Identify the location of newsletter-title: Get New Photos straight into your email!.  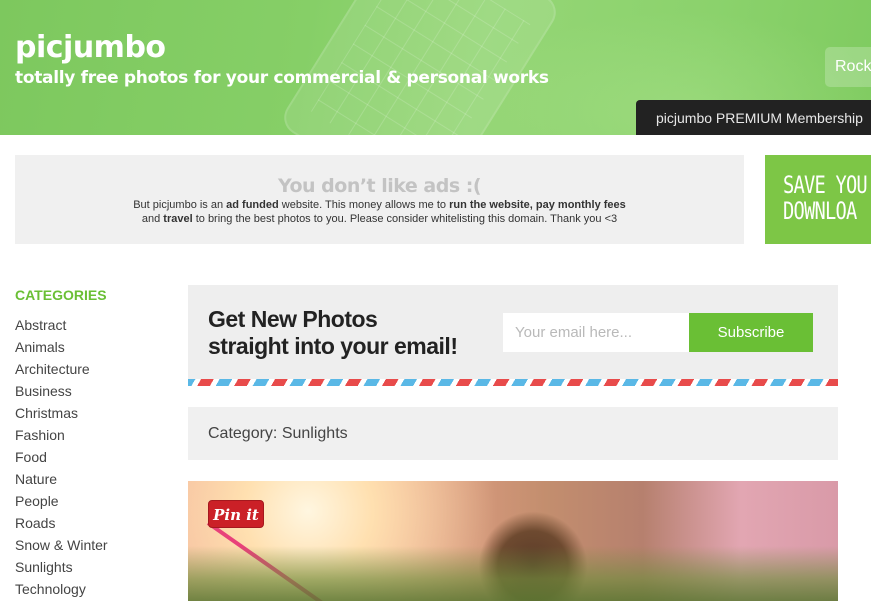
(333, 332).